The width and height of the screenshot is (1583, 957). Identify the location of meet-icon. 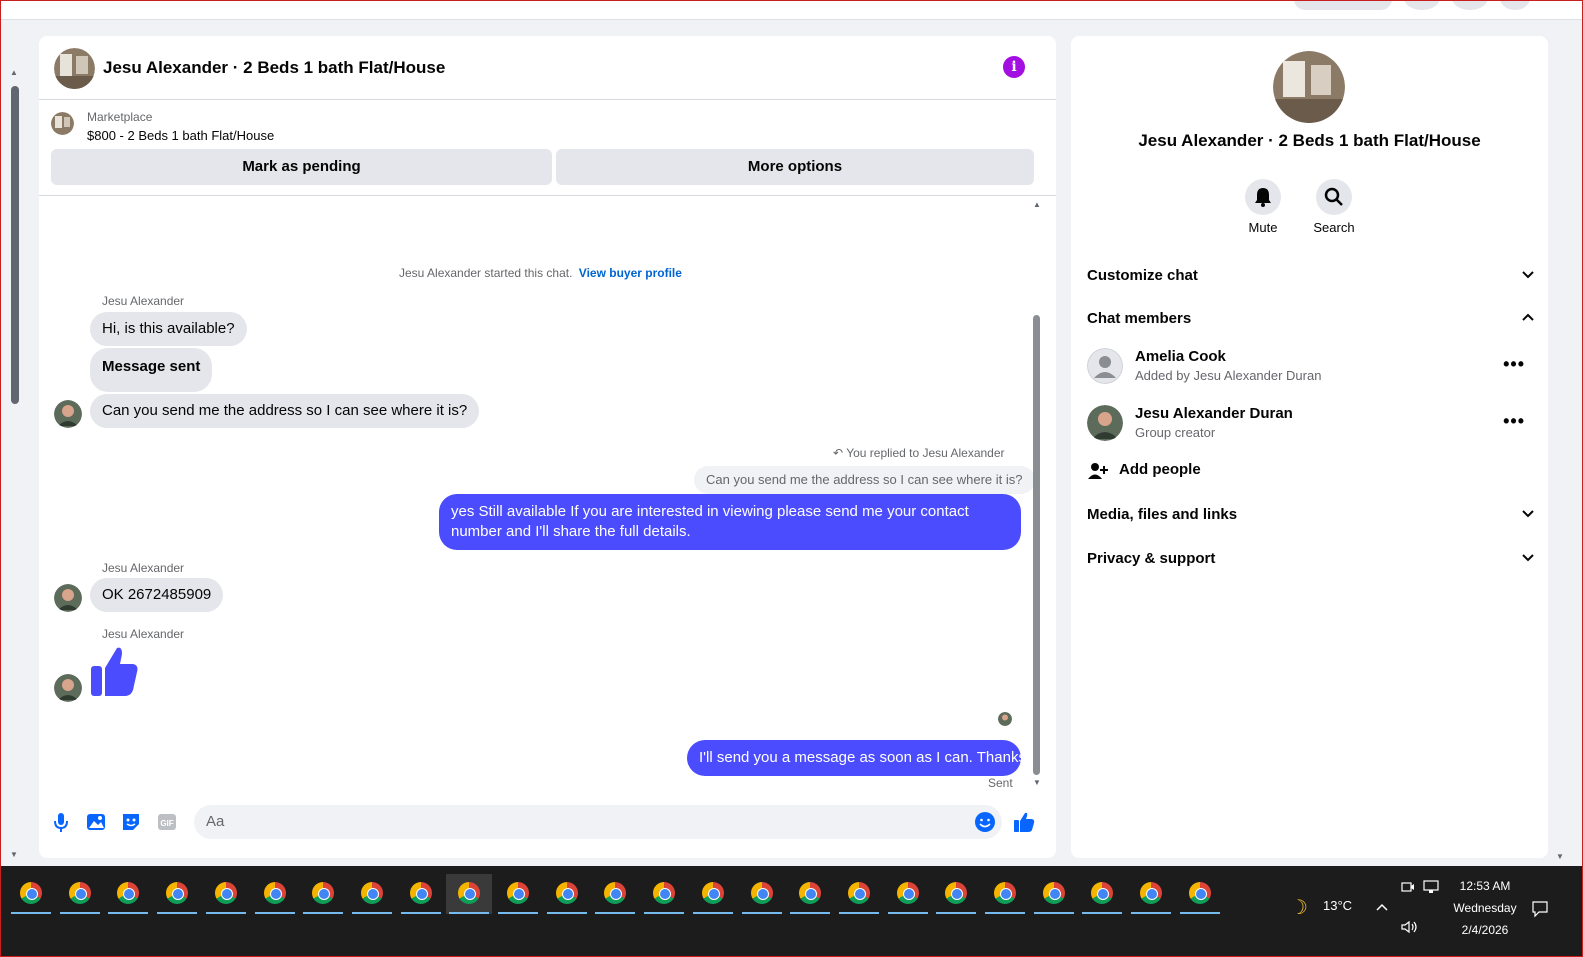
(1408, 887).